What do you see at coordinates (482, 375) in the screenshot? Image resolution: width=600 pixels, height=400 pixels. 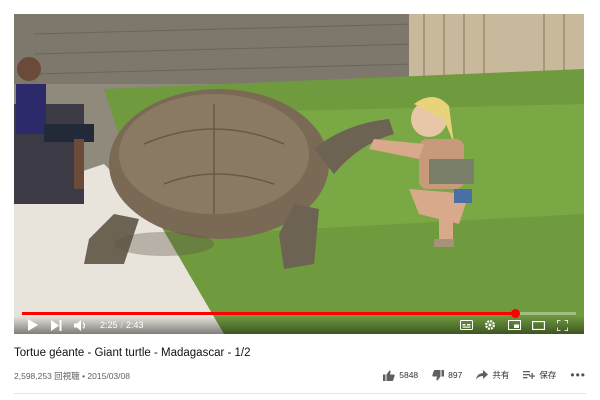 I see `share-icon` at bounding box center [482, 375].